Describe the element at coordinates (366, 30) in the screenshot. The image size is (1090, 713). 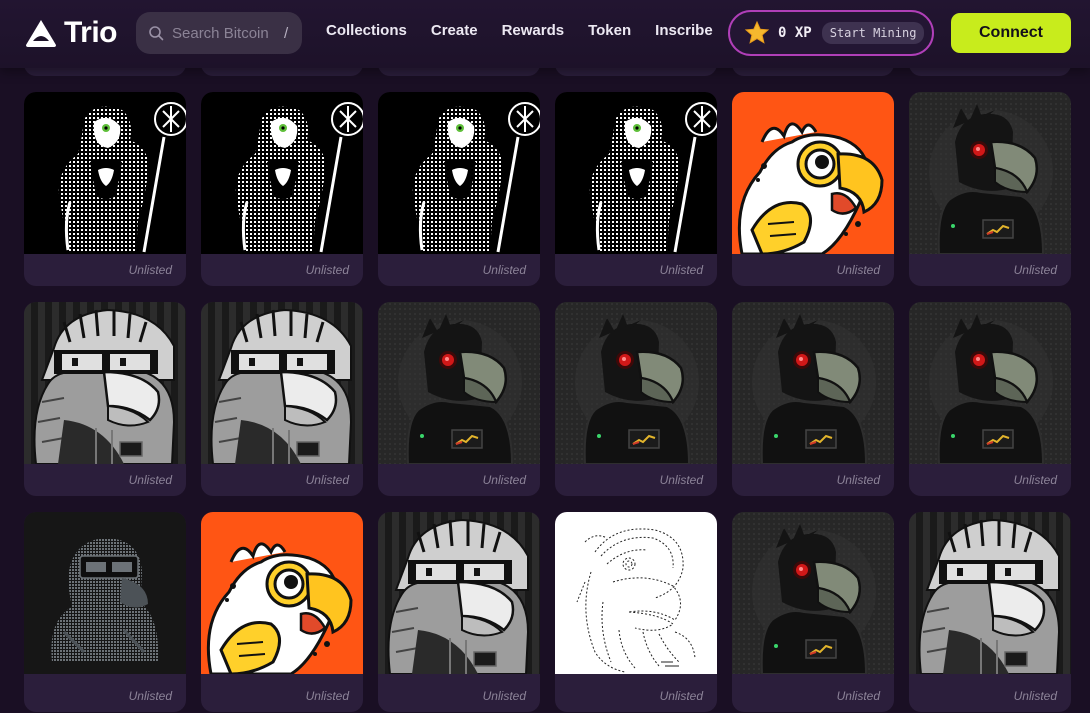
I see `nav-collections: Collections` at that location.